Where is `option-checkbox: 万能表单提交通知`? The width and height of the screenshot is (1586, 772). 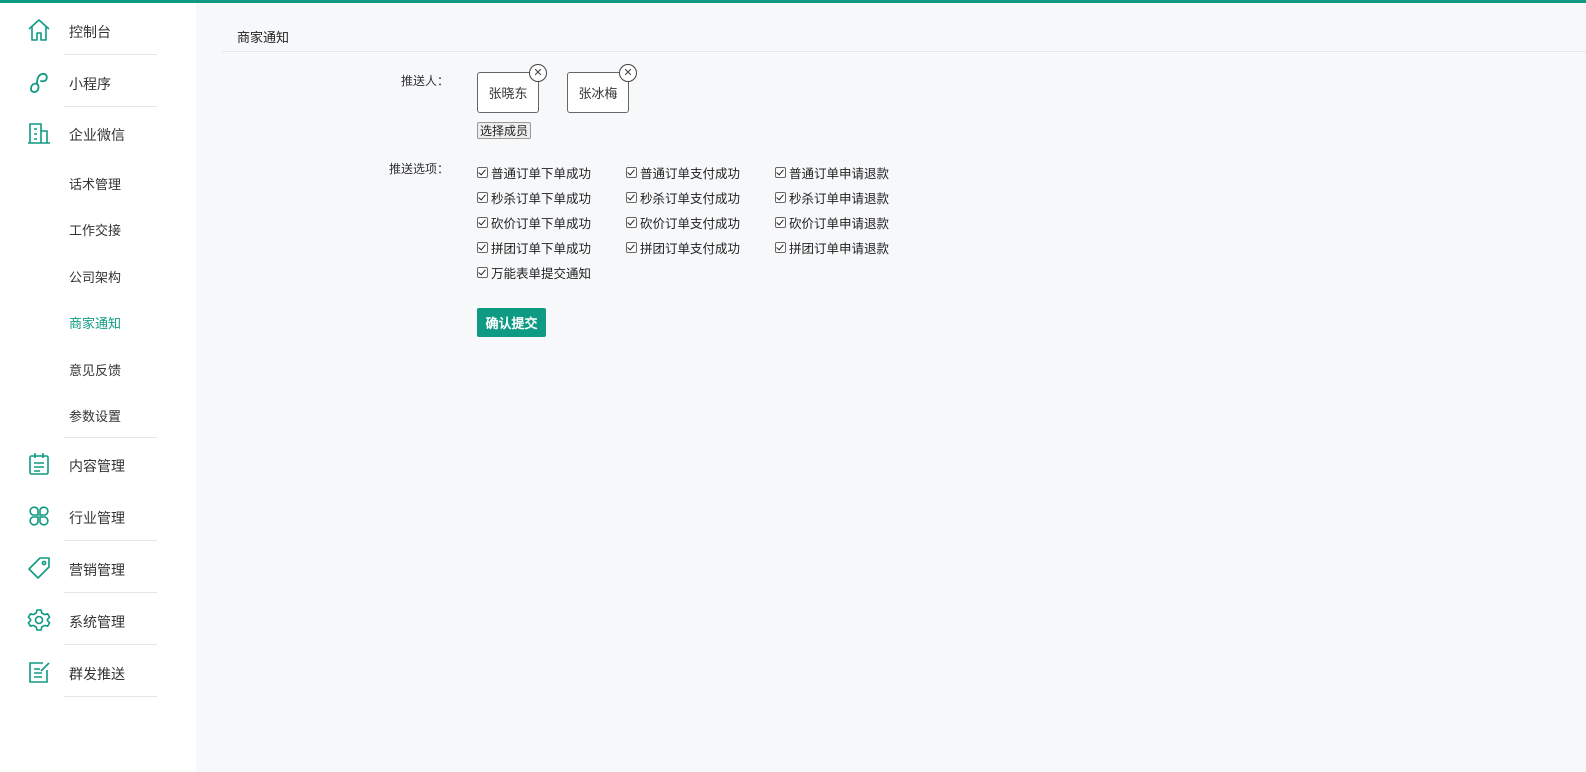 option-checkbox: 万能表单提交通知 is located at coordinates (534, 272).